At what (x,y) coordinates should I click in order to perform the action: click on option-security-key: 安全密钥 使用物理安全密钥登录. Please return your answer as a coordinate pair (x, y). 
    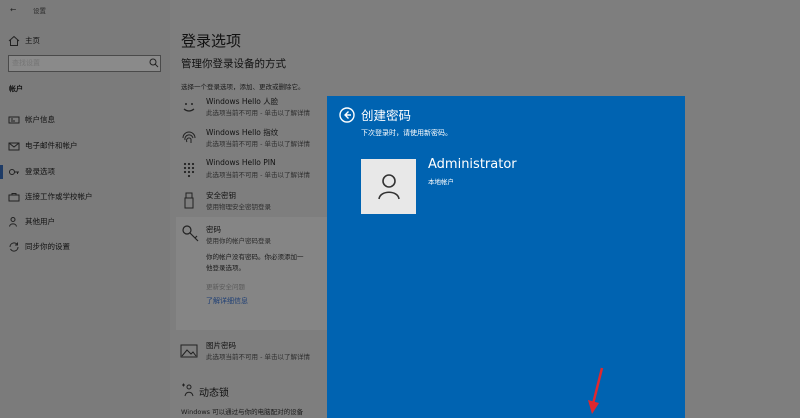
    Looking at the image, I should click on (255, 202).